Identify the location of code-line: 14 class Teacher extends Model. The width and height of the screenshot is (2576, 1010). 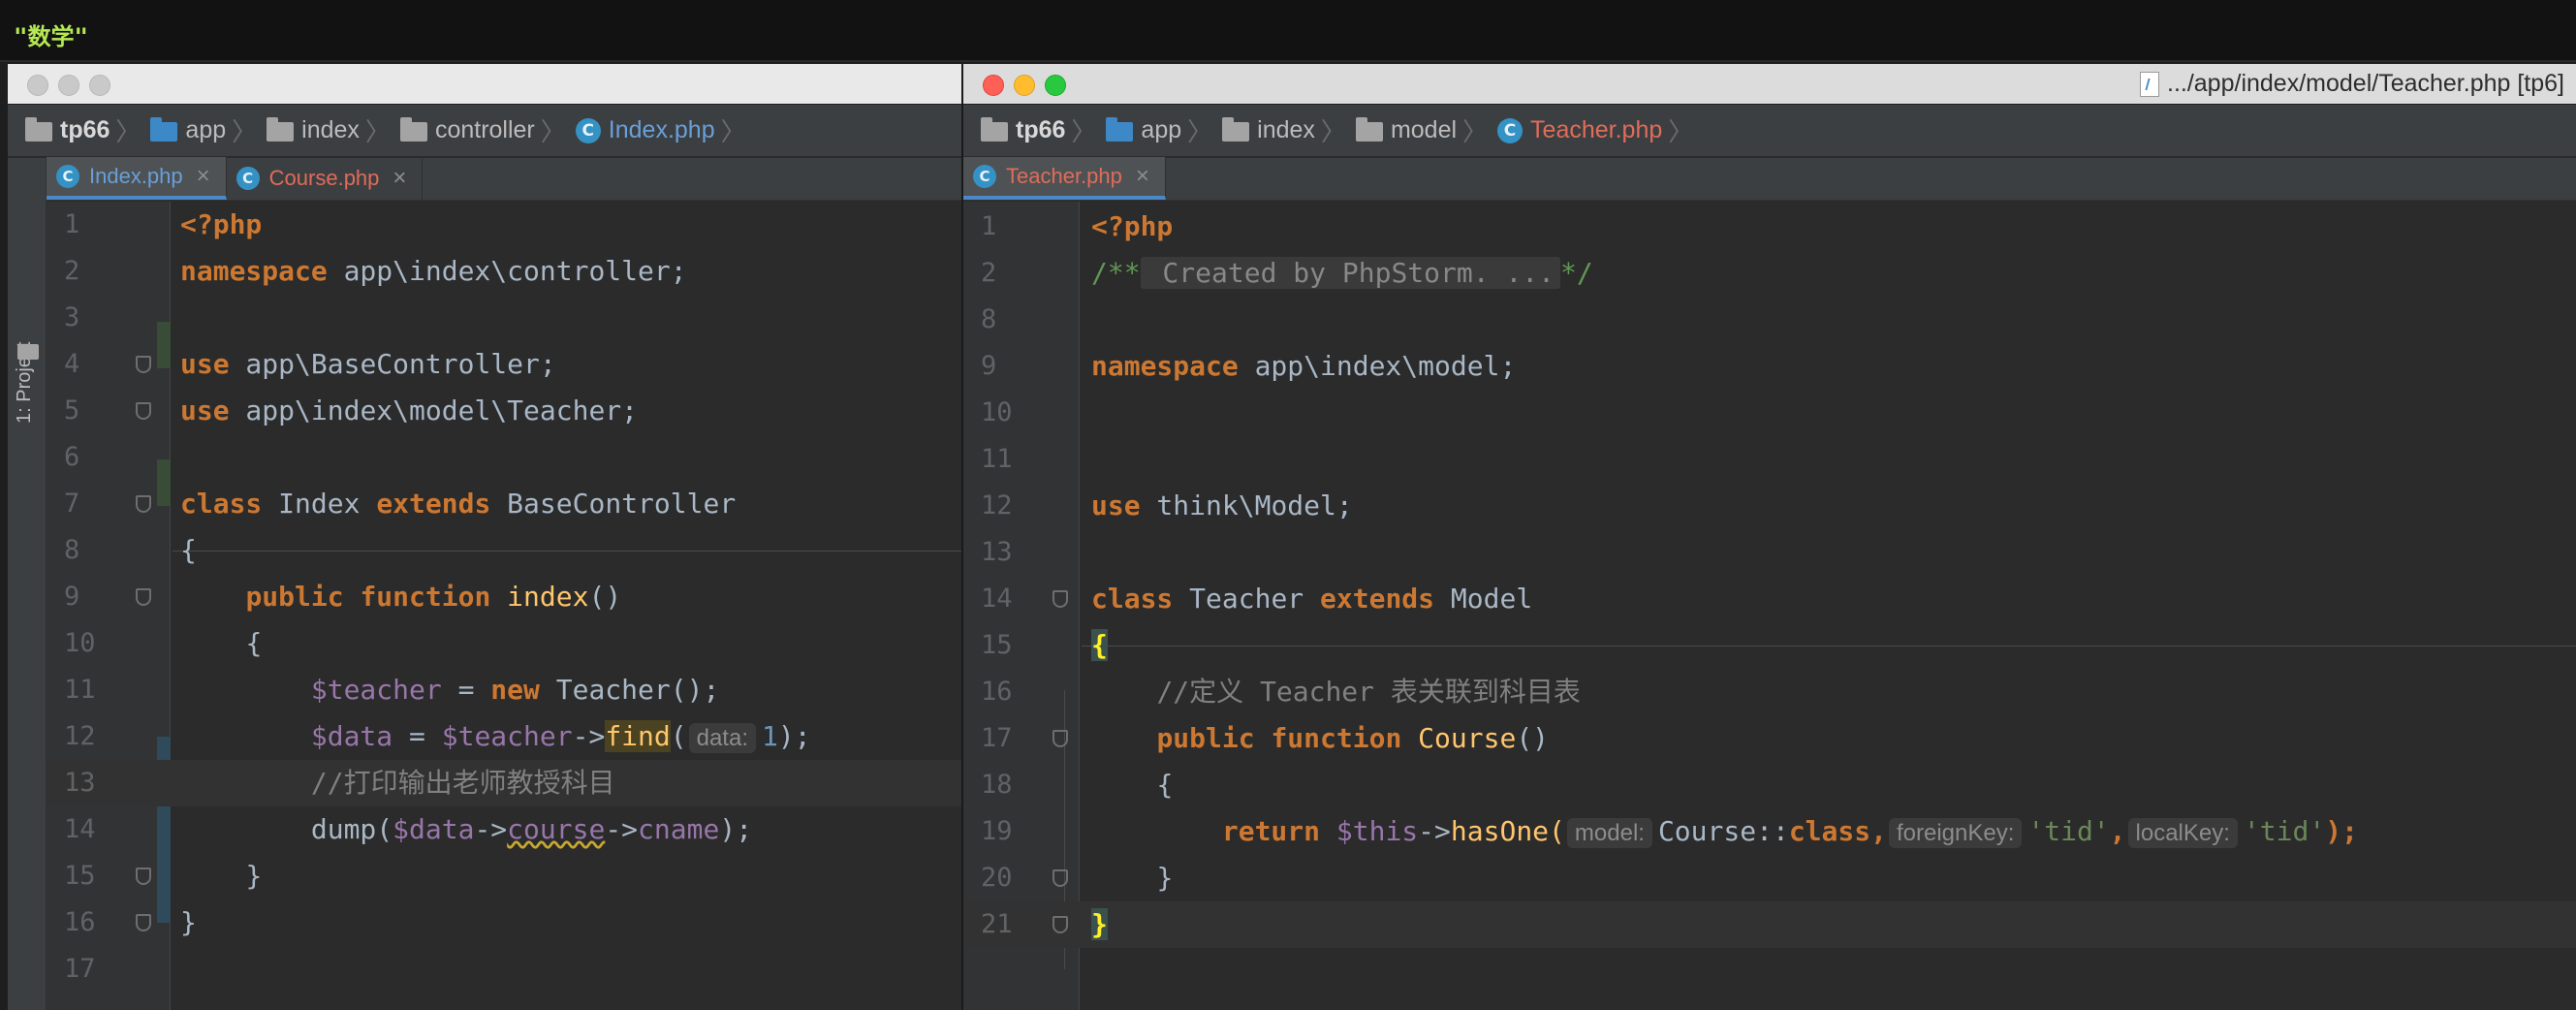
(1257, 599).